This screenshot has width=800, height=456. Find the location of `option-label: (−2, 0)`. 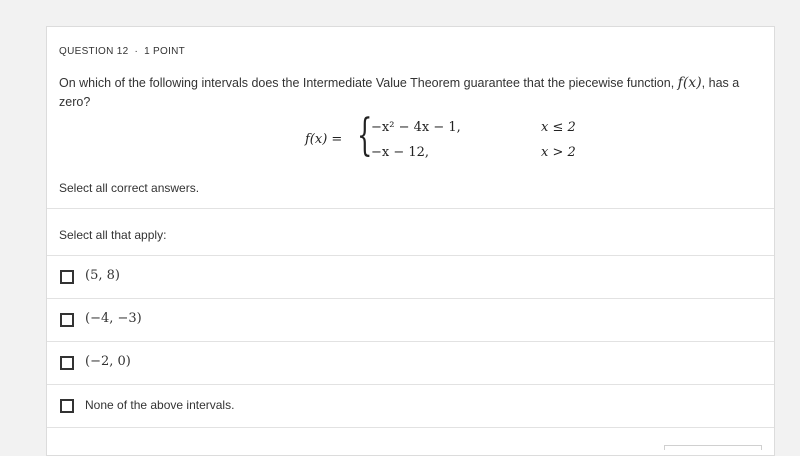

option-label: (−2, 0) is located at coordinates (108, 361).